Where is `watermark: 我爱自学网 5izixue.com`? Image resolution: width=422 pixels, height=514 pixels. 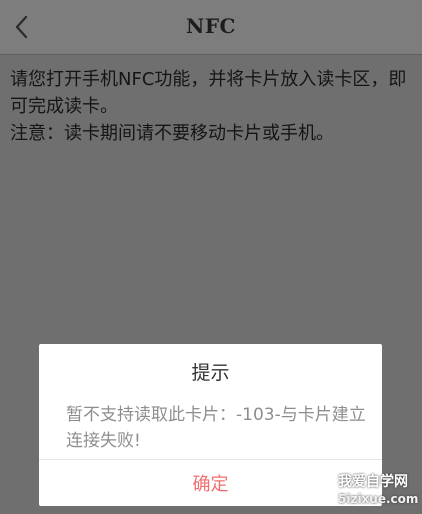 watermark: 我爱自学网 5izixue.com is located at coordinates (378, 491).